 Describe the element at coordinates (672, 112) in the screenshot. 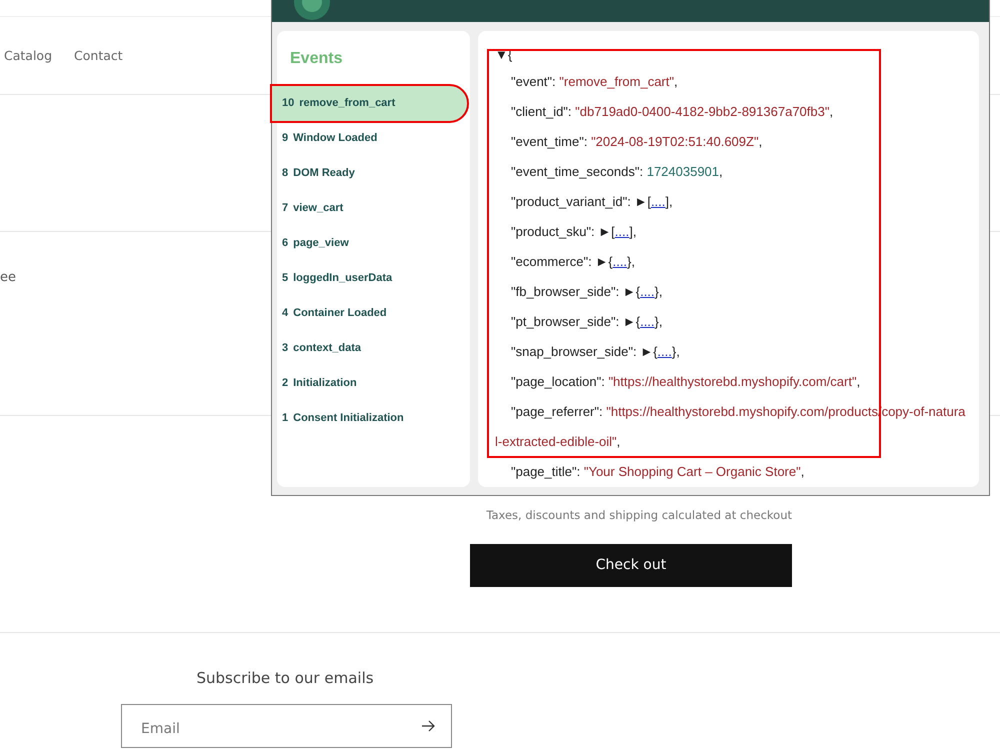

I see `json-line: "client_id": "db719ad0-0400-4182-9bb2-891367a70fb3",` at that location.